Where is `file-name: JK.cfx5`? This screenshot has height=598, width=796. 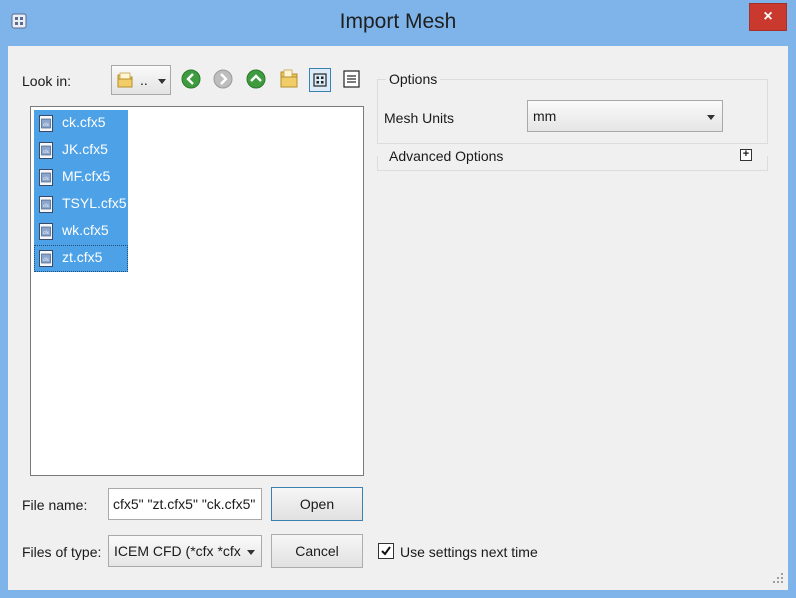
file-name: JK.cfx5 is located at coordinates (85, 149).